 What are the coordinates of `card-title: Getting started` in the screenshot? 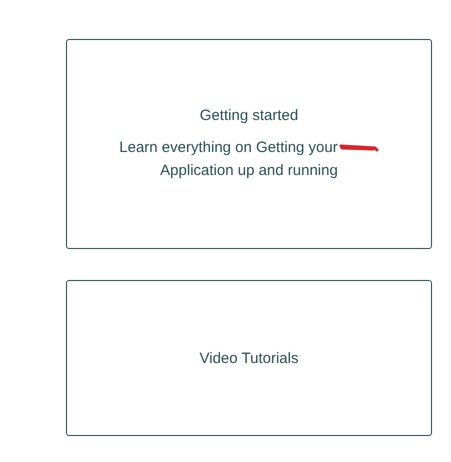 It's located at (249, 115).